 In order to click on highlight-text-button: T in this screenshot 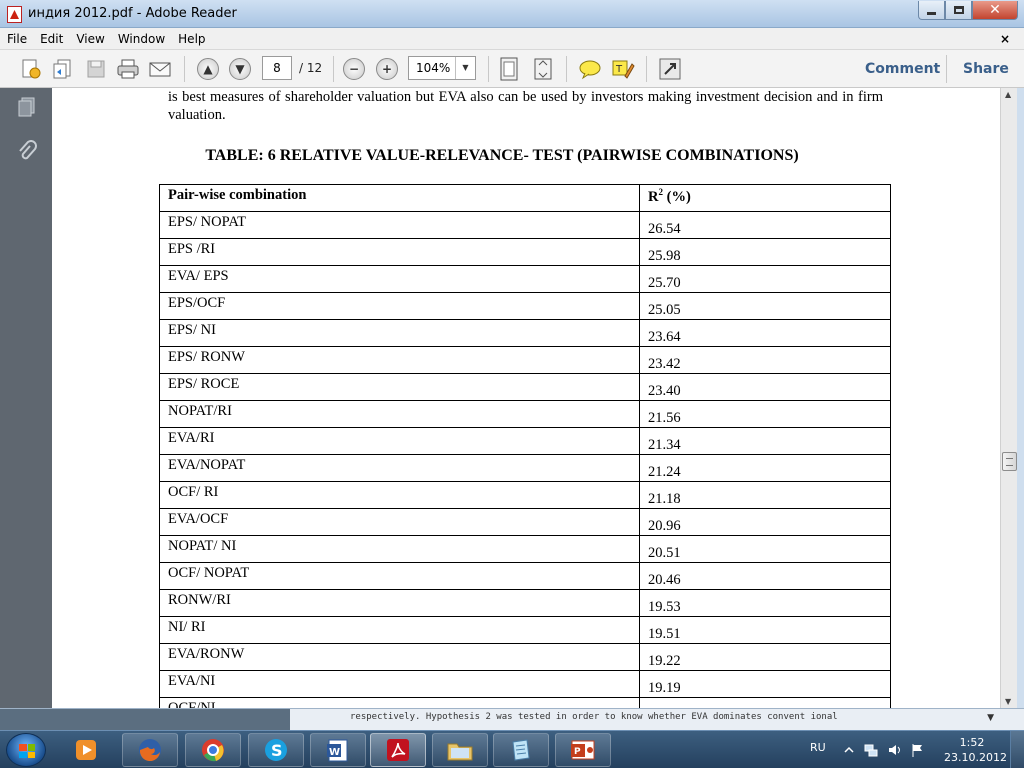, I will do `click(623, 69)`.